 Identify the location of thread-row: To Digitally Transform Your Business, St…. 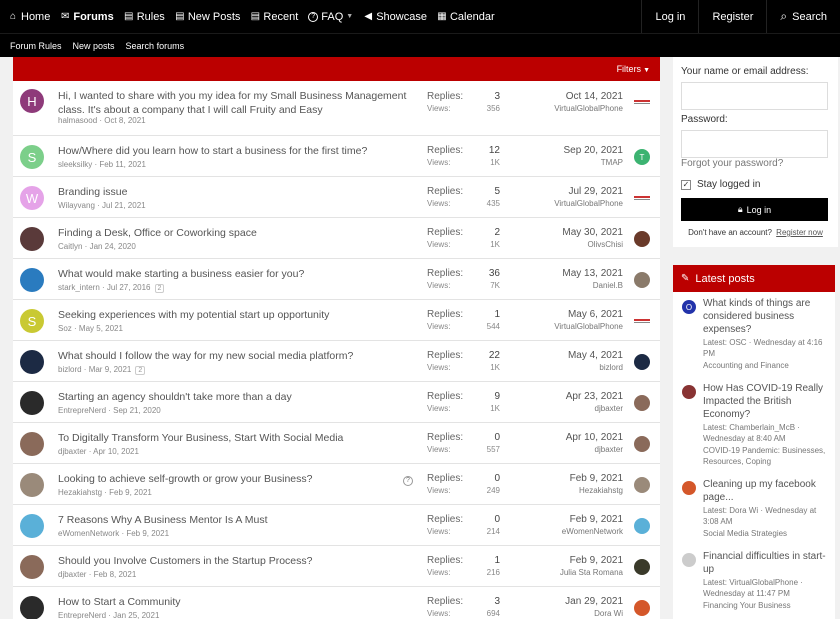
(336, 443).